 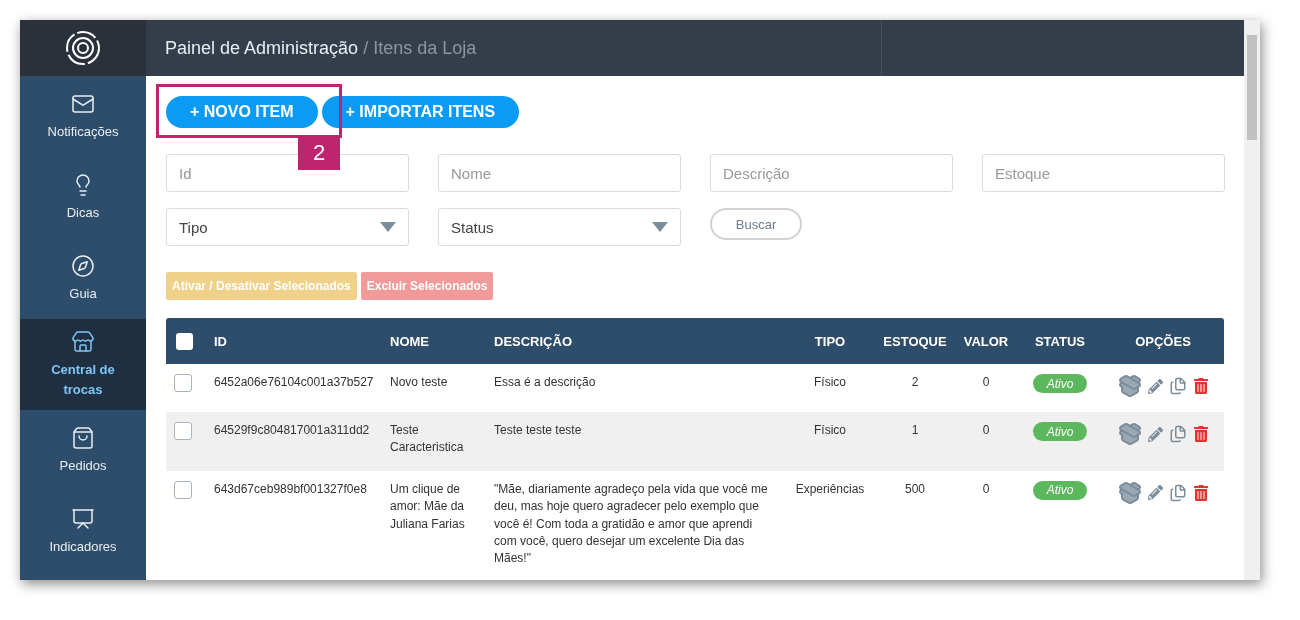 I want to click on filter-field: Estoque, so click(x=1103, y=173).